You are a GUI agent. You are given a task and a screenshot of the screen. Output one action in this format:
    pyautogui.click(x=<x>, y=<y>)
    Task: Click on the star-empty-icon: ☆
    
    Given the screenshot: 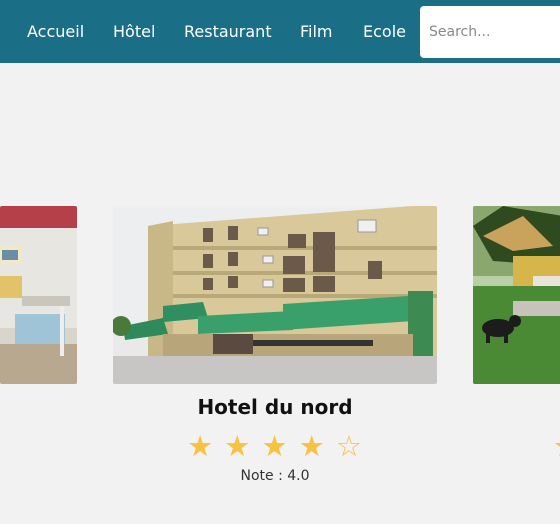 What is the action you would take?
    pyautogui.click(x=349, y=446)
    